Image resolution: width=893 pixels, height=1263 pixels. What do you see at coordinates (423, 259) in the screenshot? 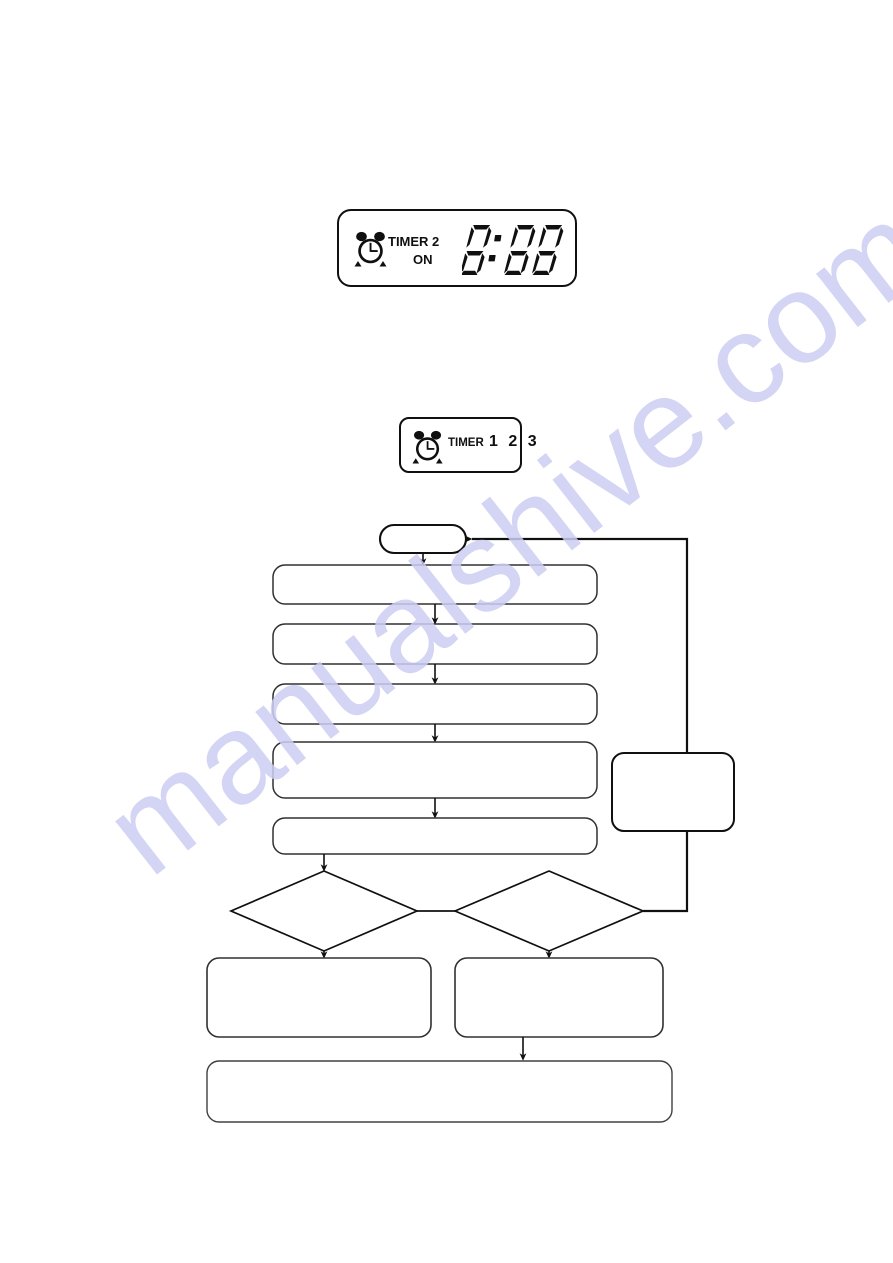
I see `timer2-state-label: ON` at bounding box center [423, 259].